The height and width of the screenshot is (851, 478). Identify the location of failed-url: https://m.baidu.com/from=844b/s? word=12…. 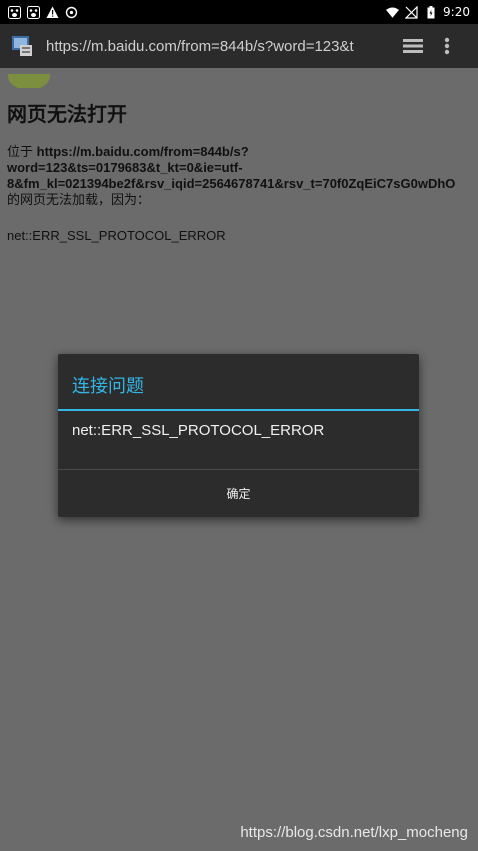
(231, 167).